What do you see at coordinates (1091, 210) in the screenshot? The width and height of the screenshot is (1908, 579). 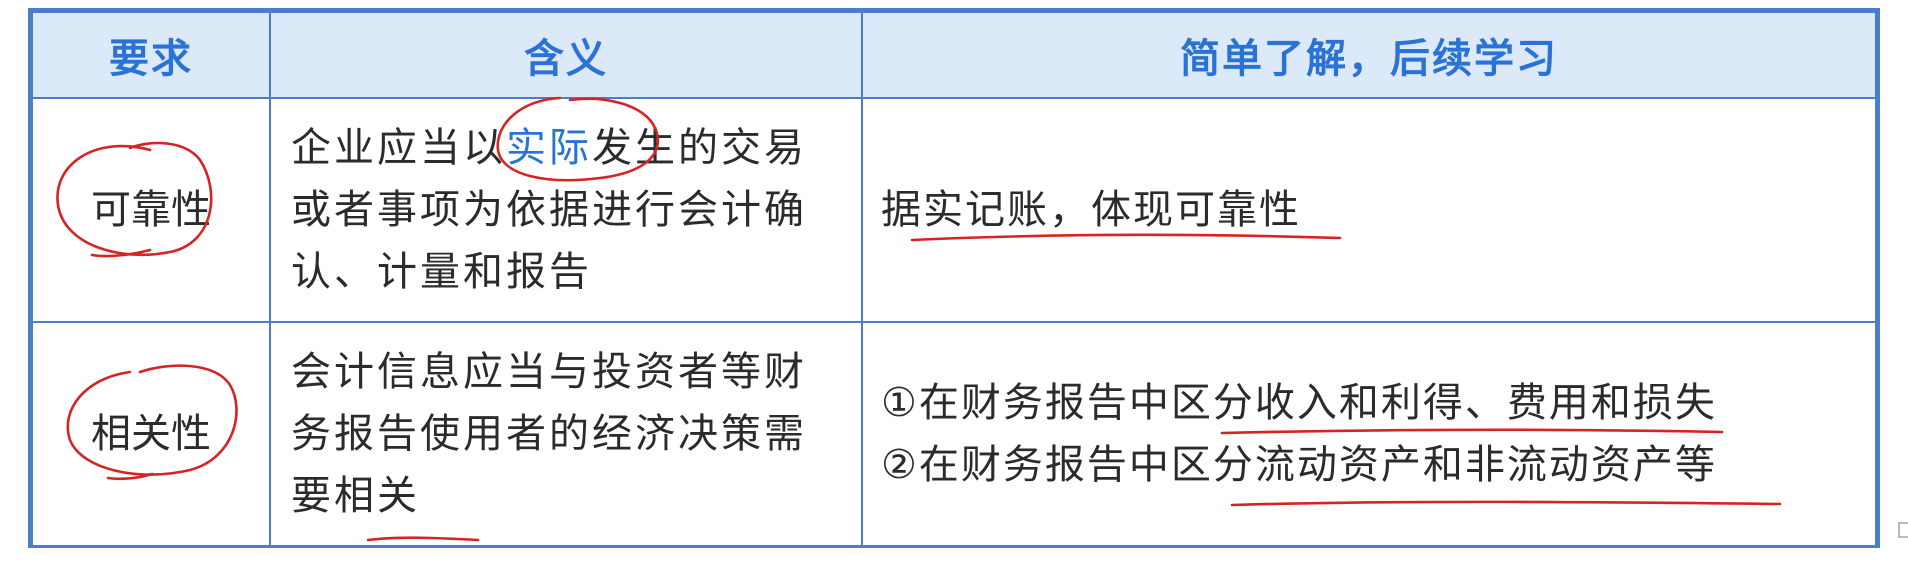 I see `note-line: 据实记账，体现可靠性` at bounding box center [1091, 210].